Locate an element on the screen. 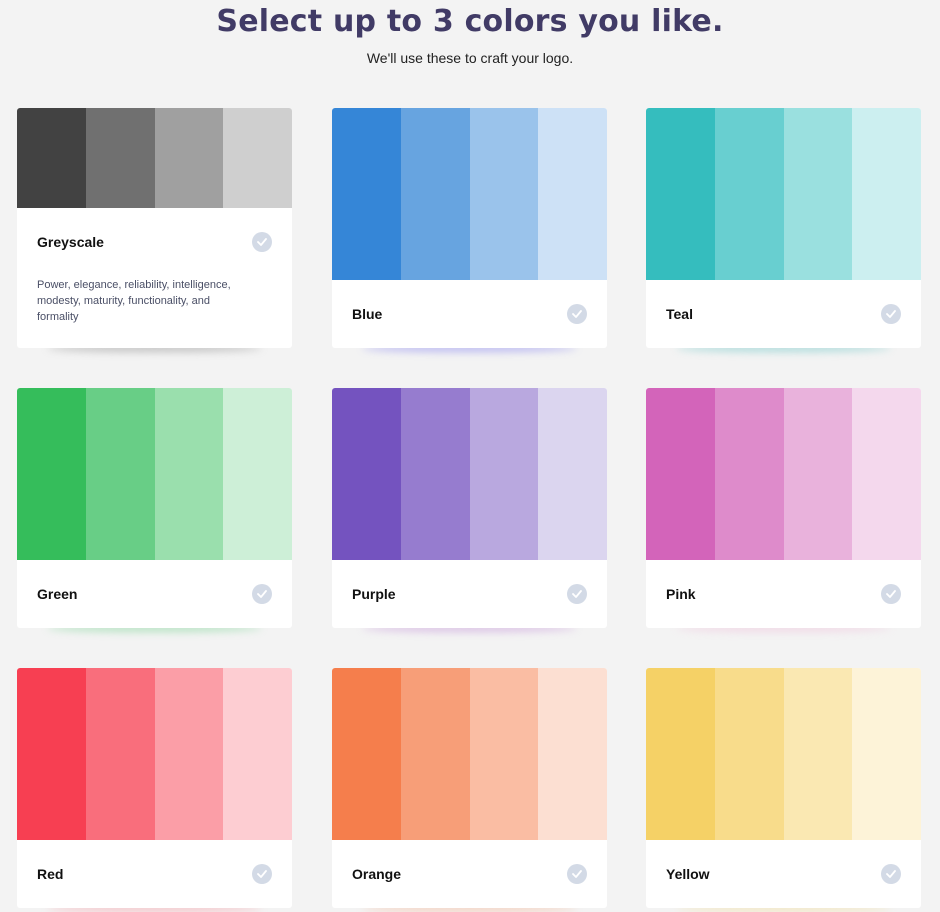 Image resolution: width=940 pixels, height=912 pixels. page-subtitle: We'll use these to craft your logo. is located at coordinates (470, 58).